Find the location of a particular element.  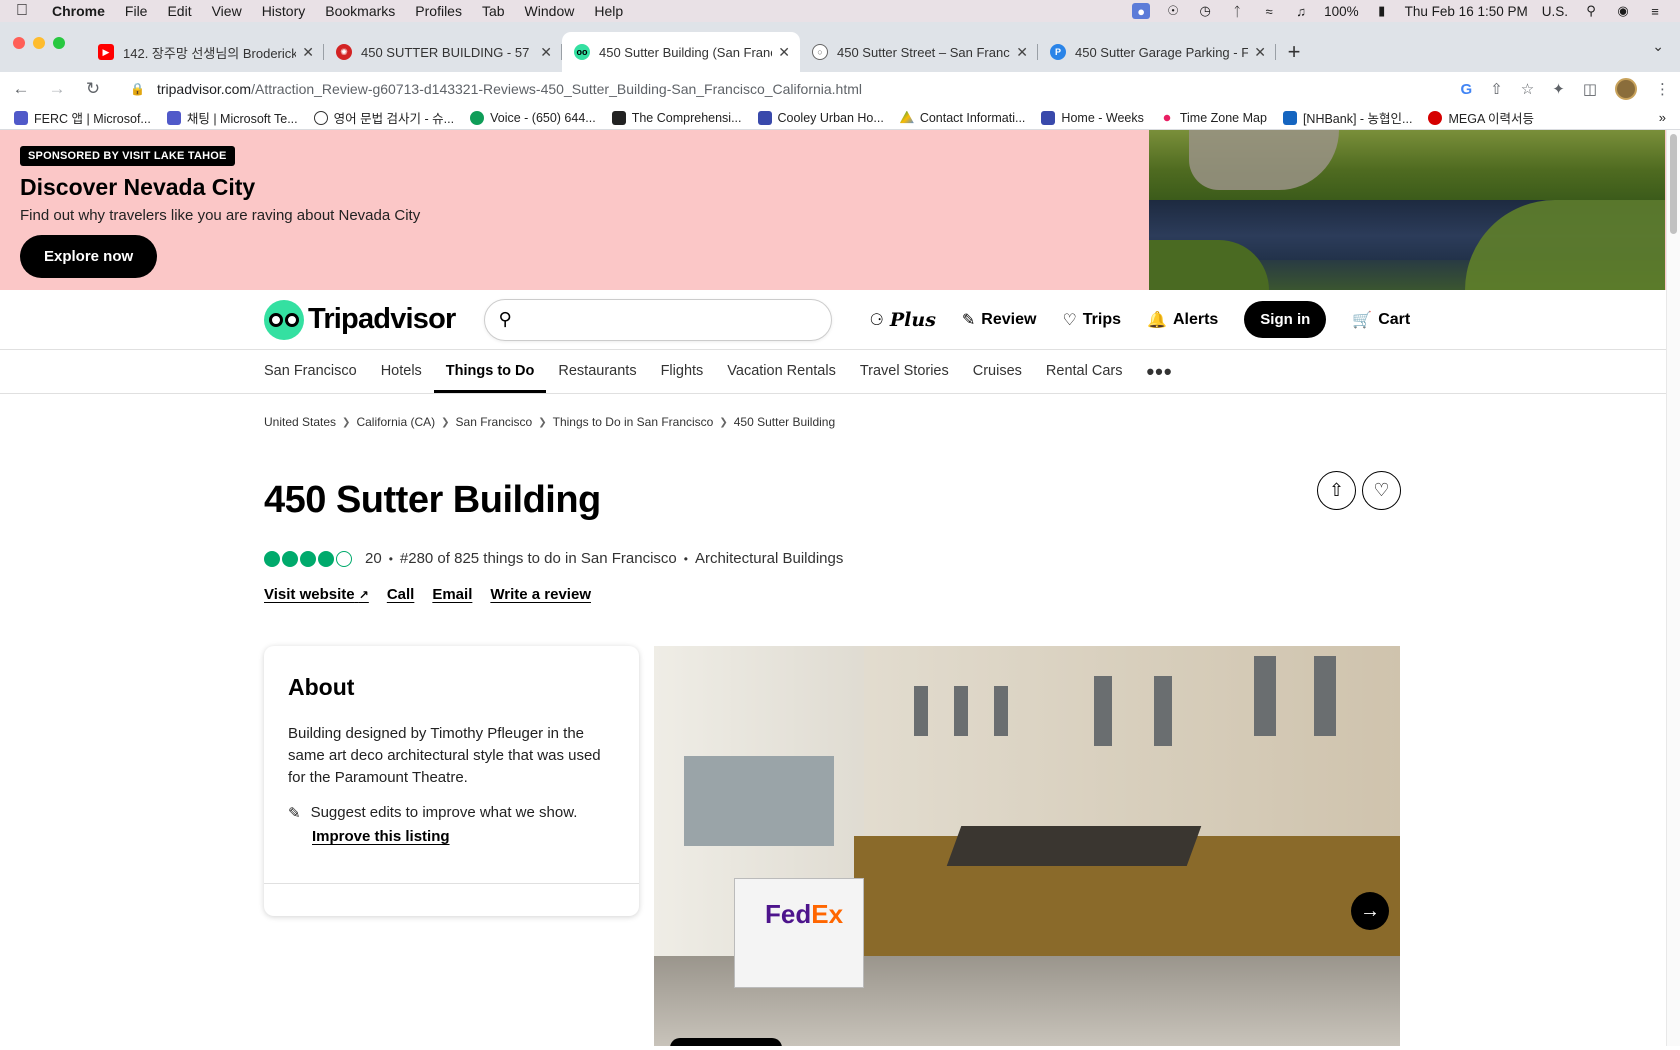

category: Architectural Buildings is located at coordinates (769, 558).